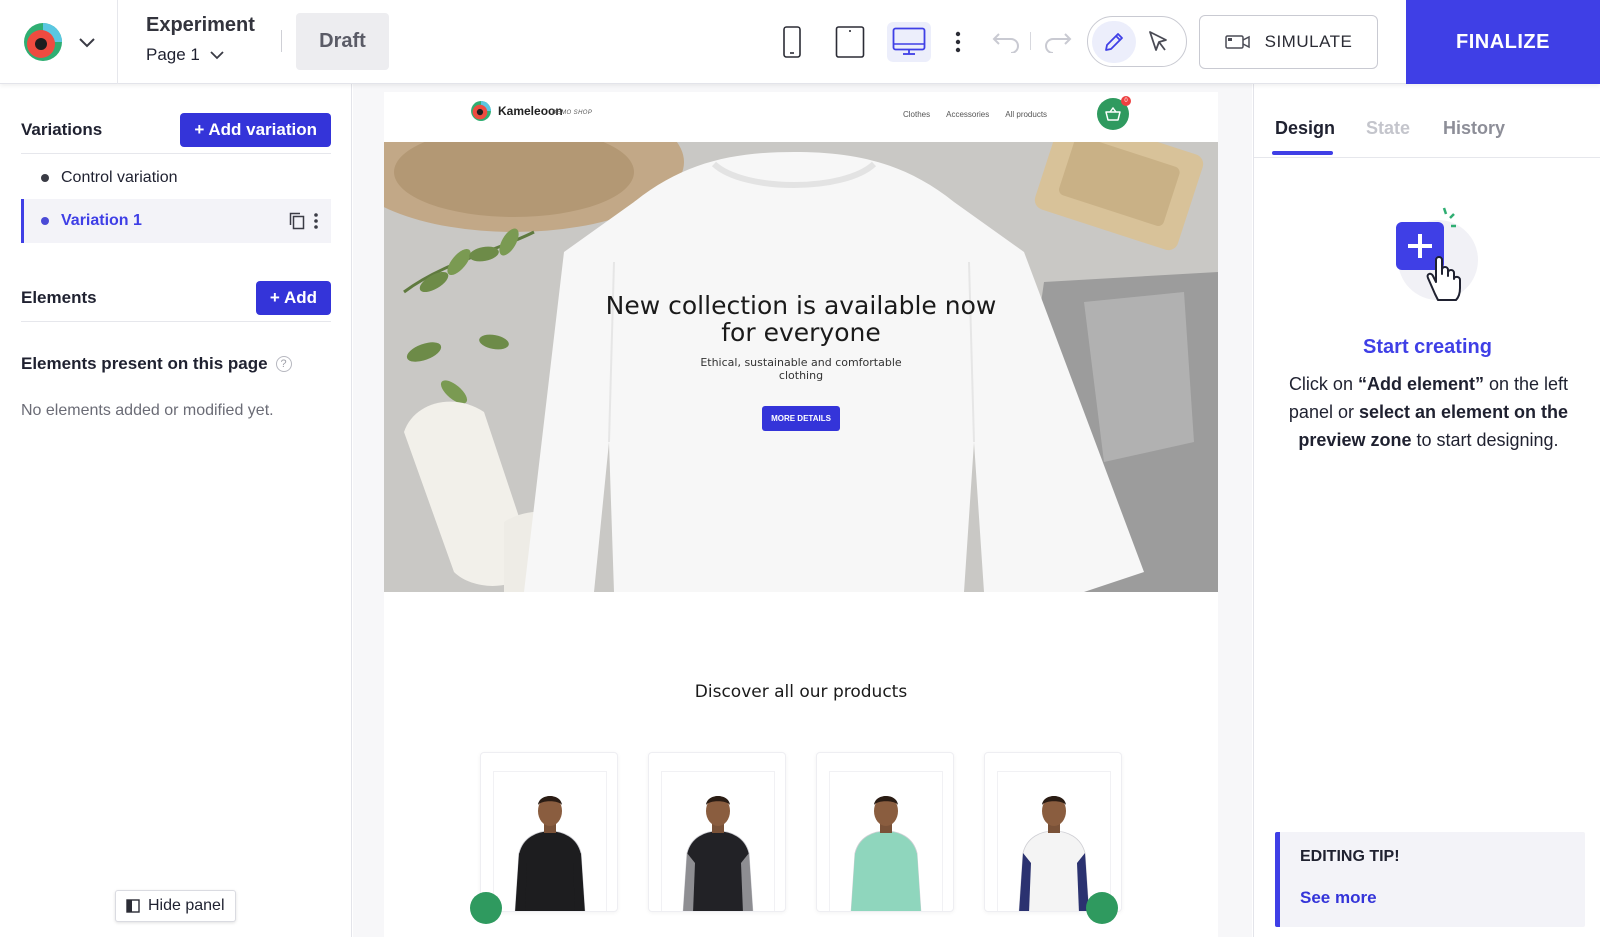  I want to click on elements-header: Elements + Add, so click(176, 301).